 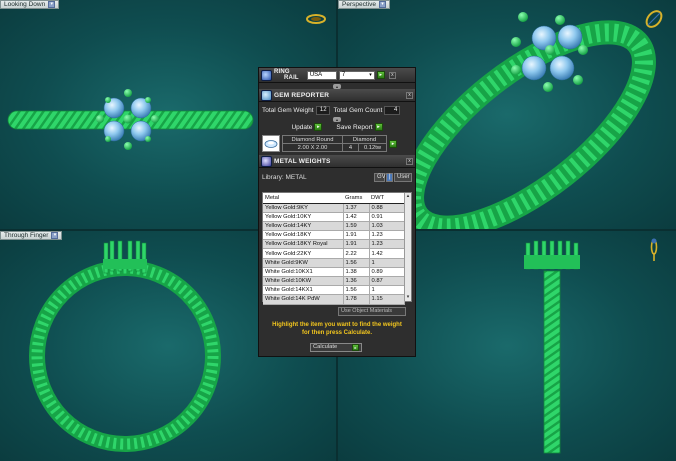 I want to click on update-button: Update ▸, so click(x=307, y=127).